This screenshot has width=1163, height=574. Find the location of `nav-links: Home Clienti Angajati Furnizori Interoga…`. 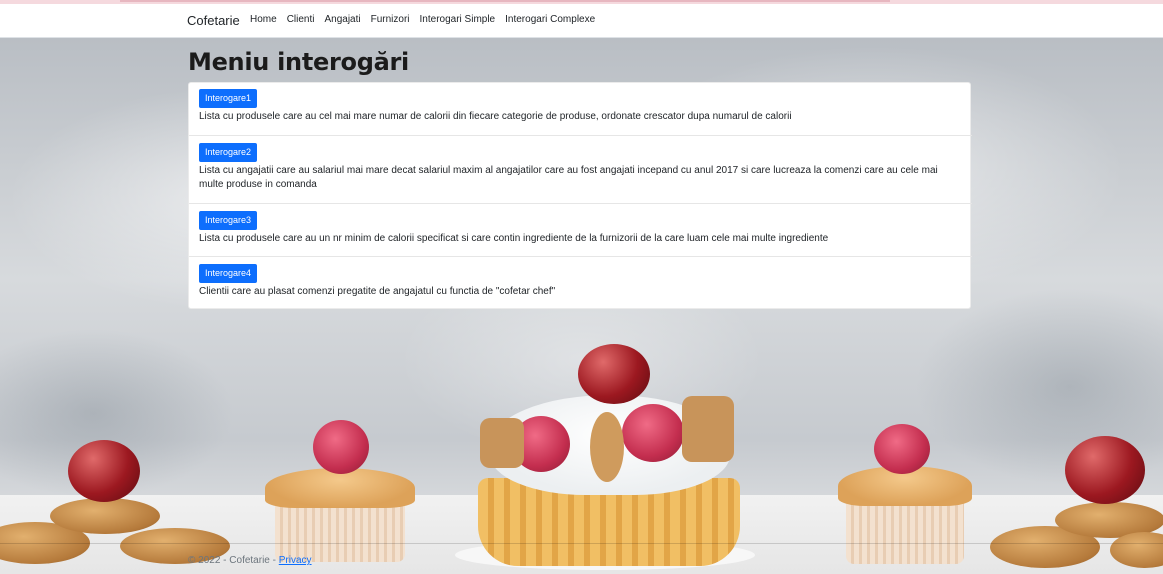

nav-links: Home Clienti Angajati Furnizori Interoga… is located at coordinates (422, 19).